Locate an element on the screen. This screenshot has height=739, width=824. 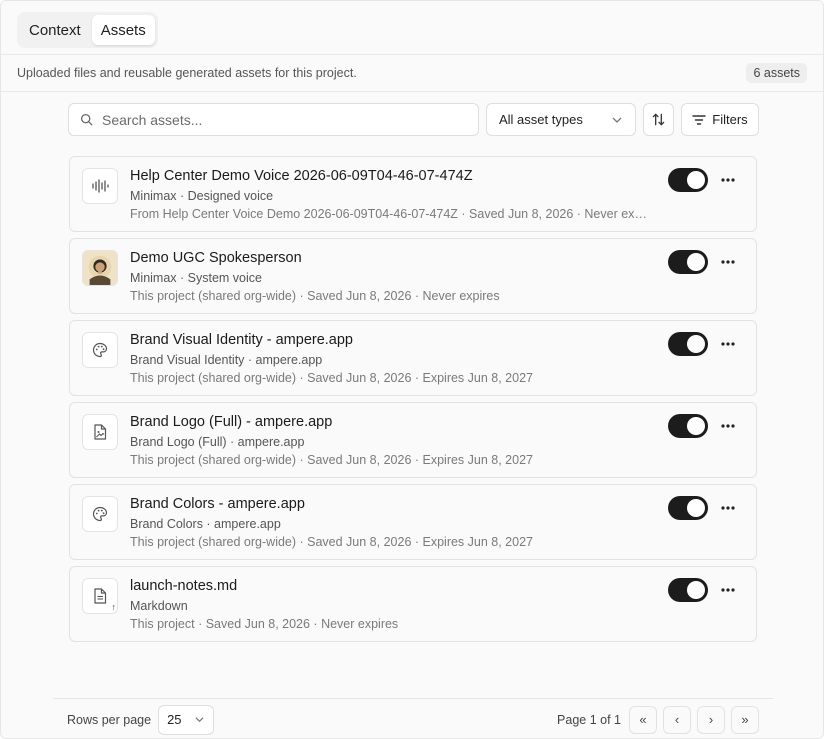
tab-context: Context is located at coordinates (55, 30).